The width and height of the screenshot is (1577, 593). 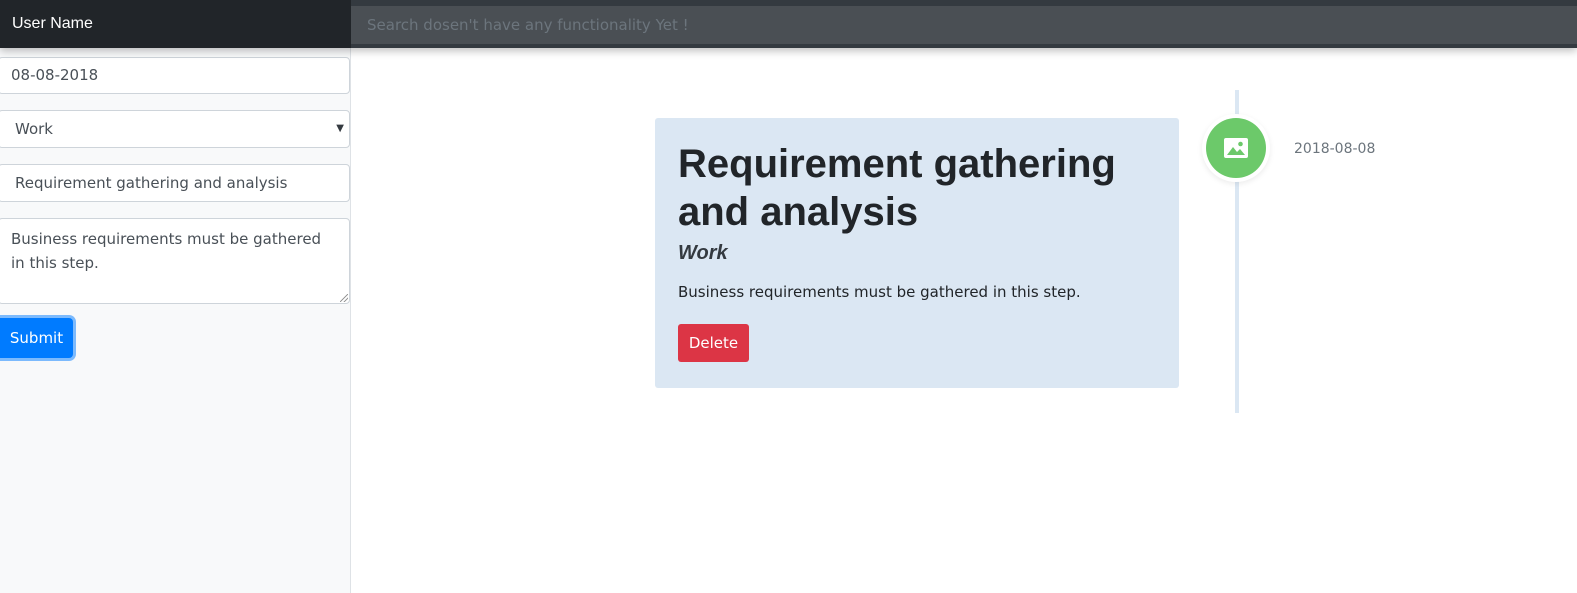 What do you see at coordinates (34, 129) in the screenshot?
I see `category-select-value: Work` at bounding box center [34, 129].